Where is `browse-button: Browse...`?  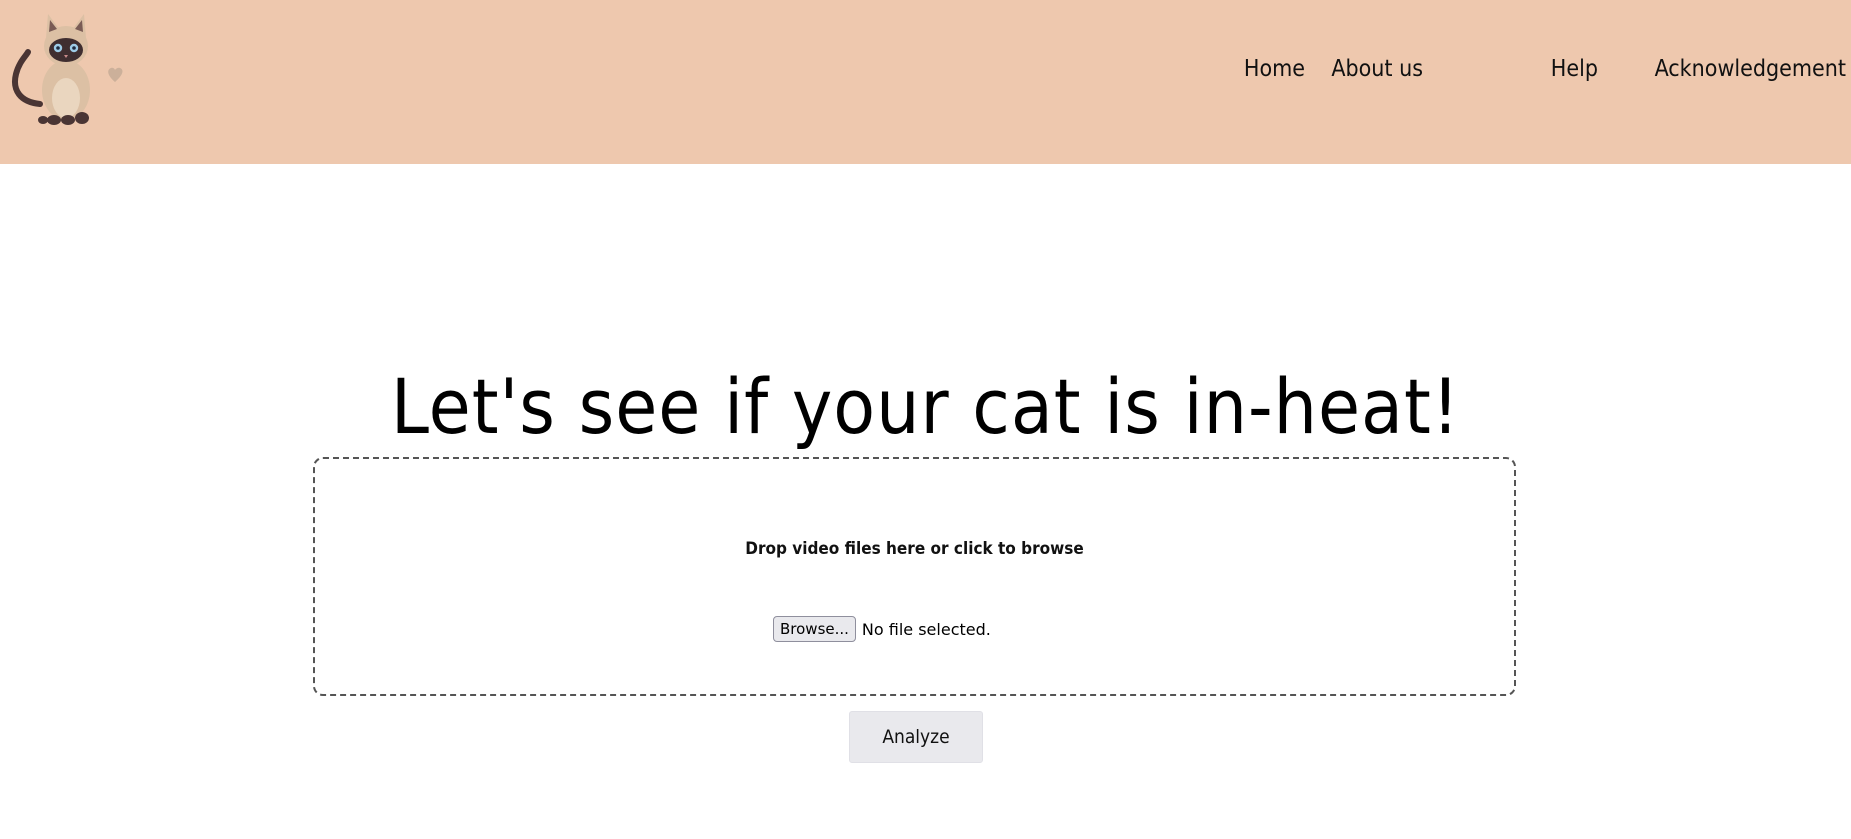 browse-button: Browse... is located at coordinates (814, 629).